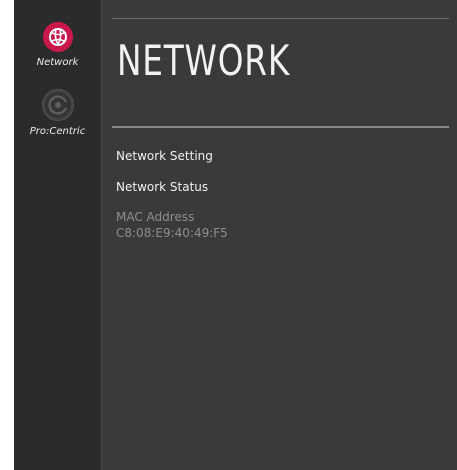 This screenshot has height=470, width=457. What do you see at coordinates (172, 233) in the screenshot?
I see `mac-address-value: C8:08:E9:40:49:F5` at bounding box center [172, 233].